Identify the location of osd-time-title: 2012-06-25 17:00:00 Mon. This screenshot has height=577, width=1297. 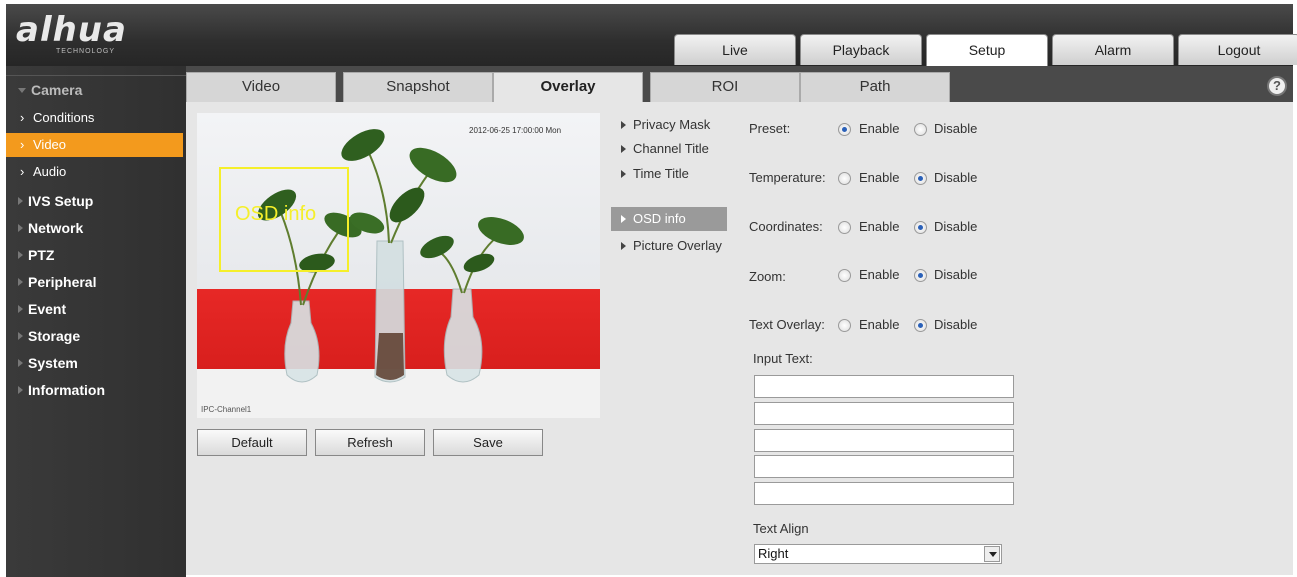
(515, 130).